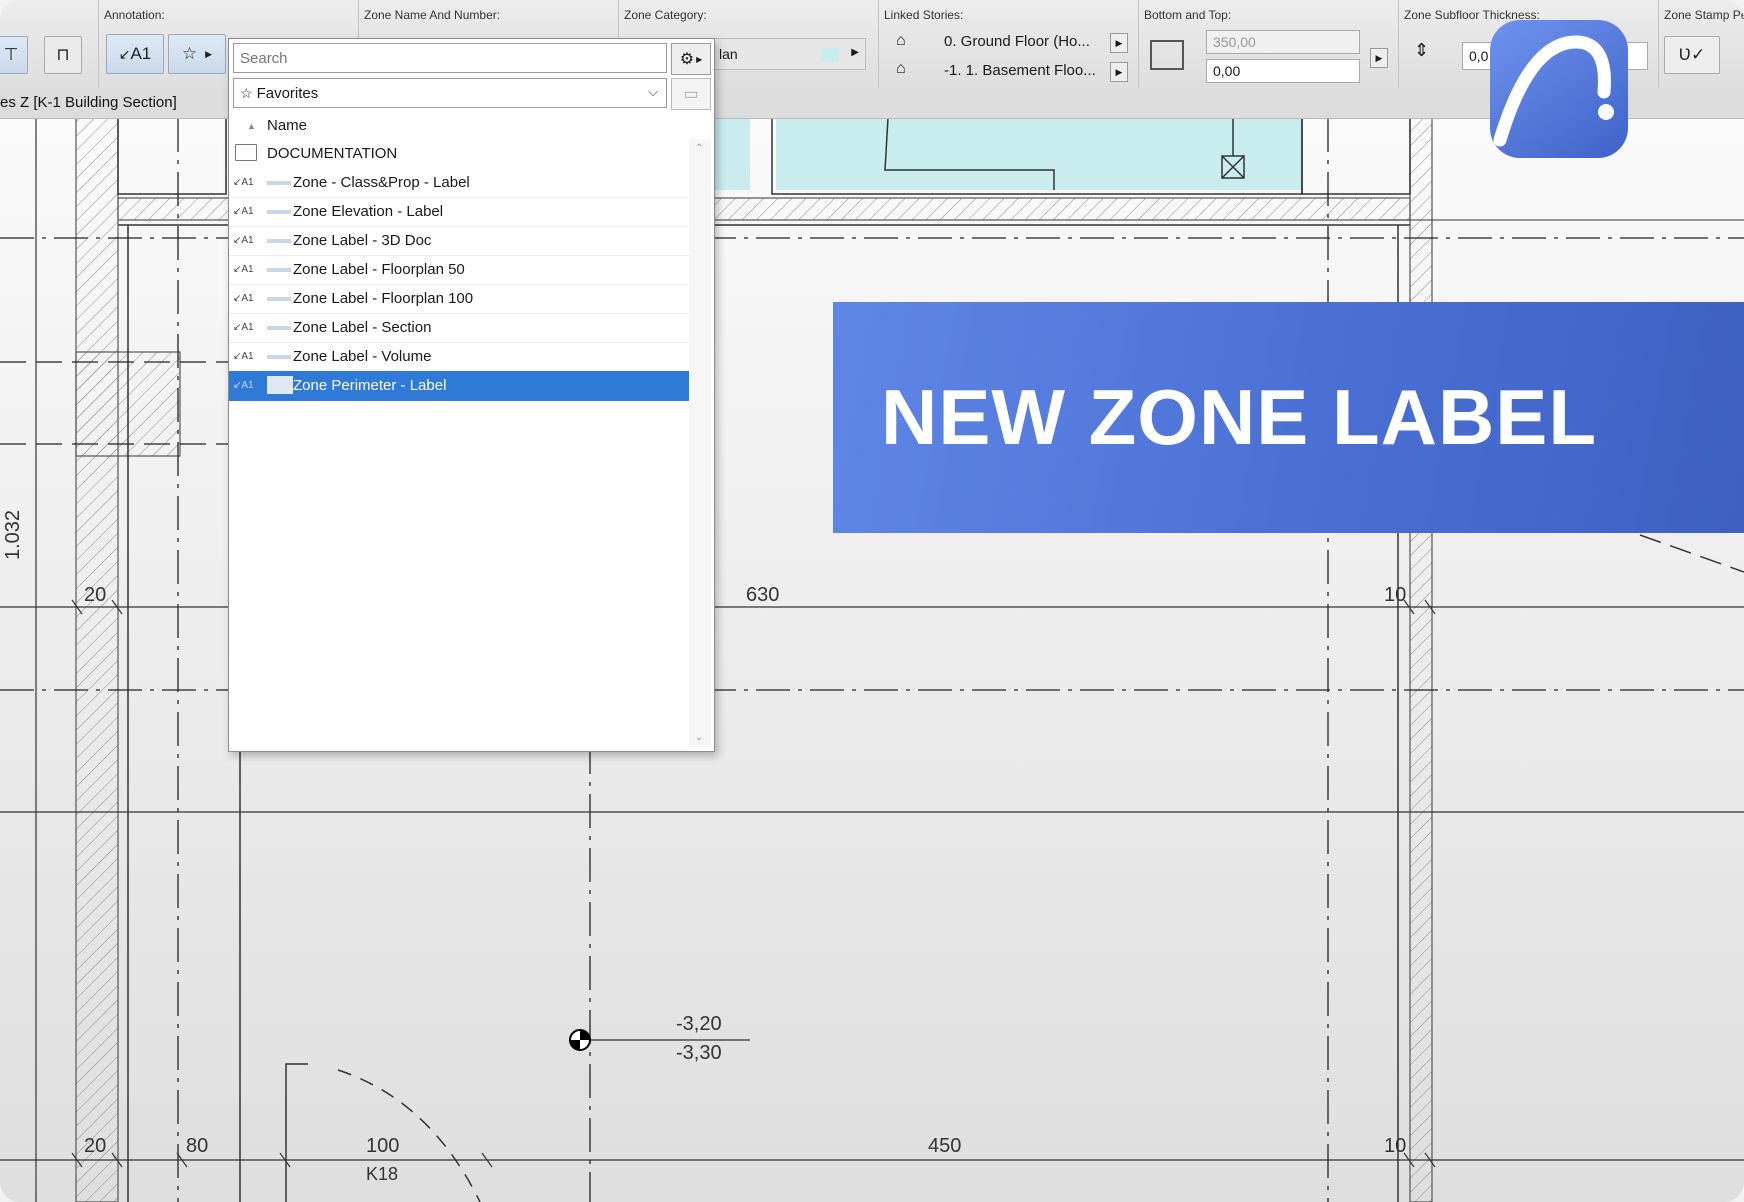  What do you see at coordinates (1395, 595) in the screenshot?
I see `dimension-right-top: 10` at bounding box center [1395, 595].